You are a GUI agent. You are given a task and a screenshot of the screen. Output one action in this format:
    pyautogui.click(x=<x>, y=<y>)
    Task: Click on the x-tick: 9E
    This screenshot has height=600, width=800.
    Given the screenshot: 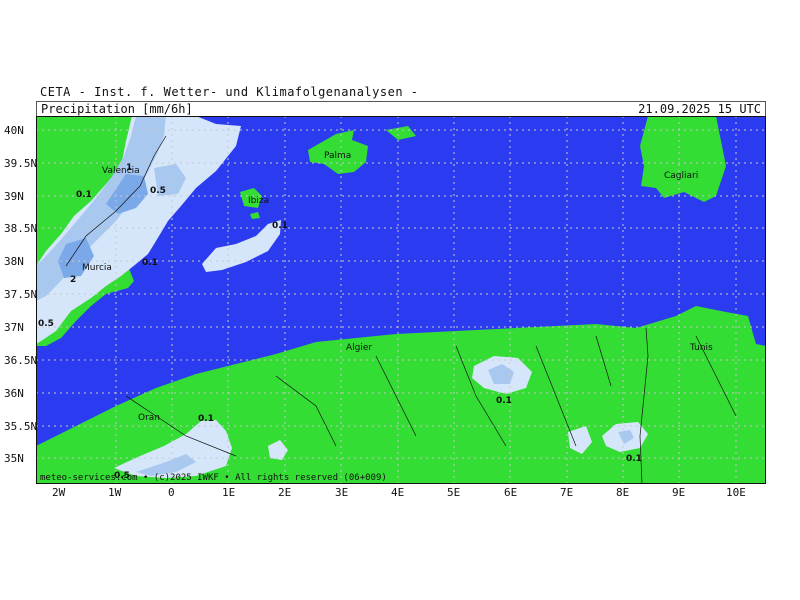 What is the action you would take?
    pyautogui.click(x=678, y=492)
    